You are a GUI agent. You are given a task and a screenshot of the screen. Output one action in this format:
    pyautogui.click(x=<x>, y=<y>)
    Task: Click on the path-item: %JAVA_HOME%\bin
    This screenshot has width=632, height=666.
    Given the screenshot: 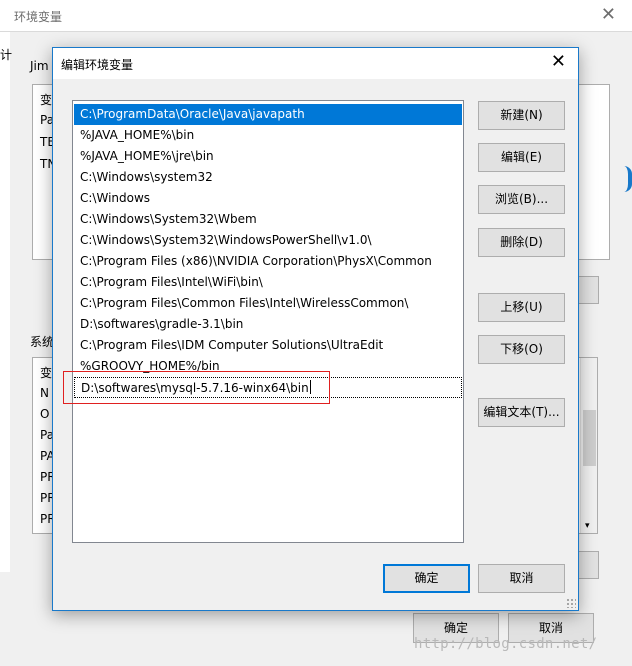 What is the action you would take?
    pyautogui.click(x=268, y=135)
    